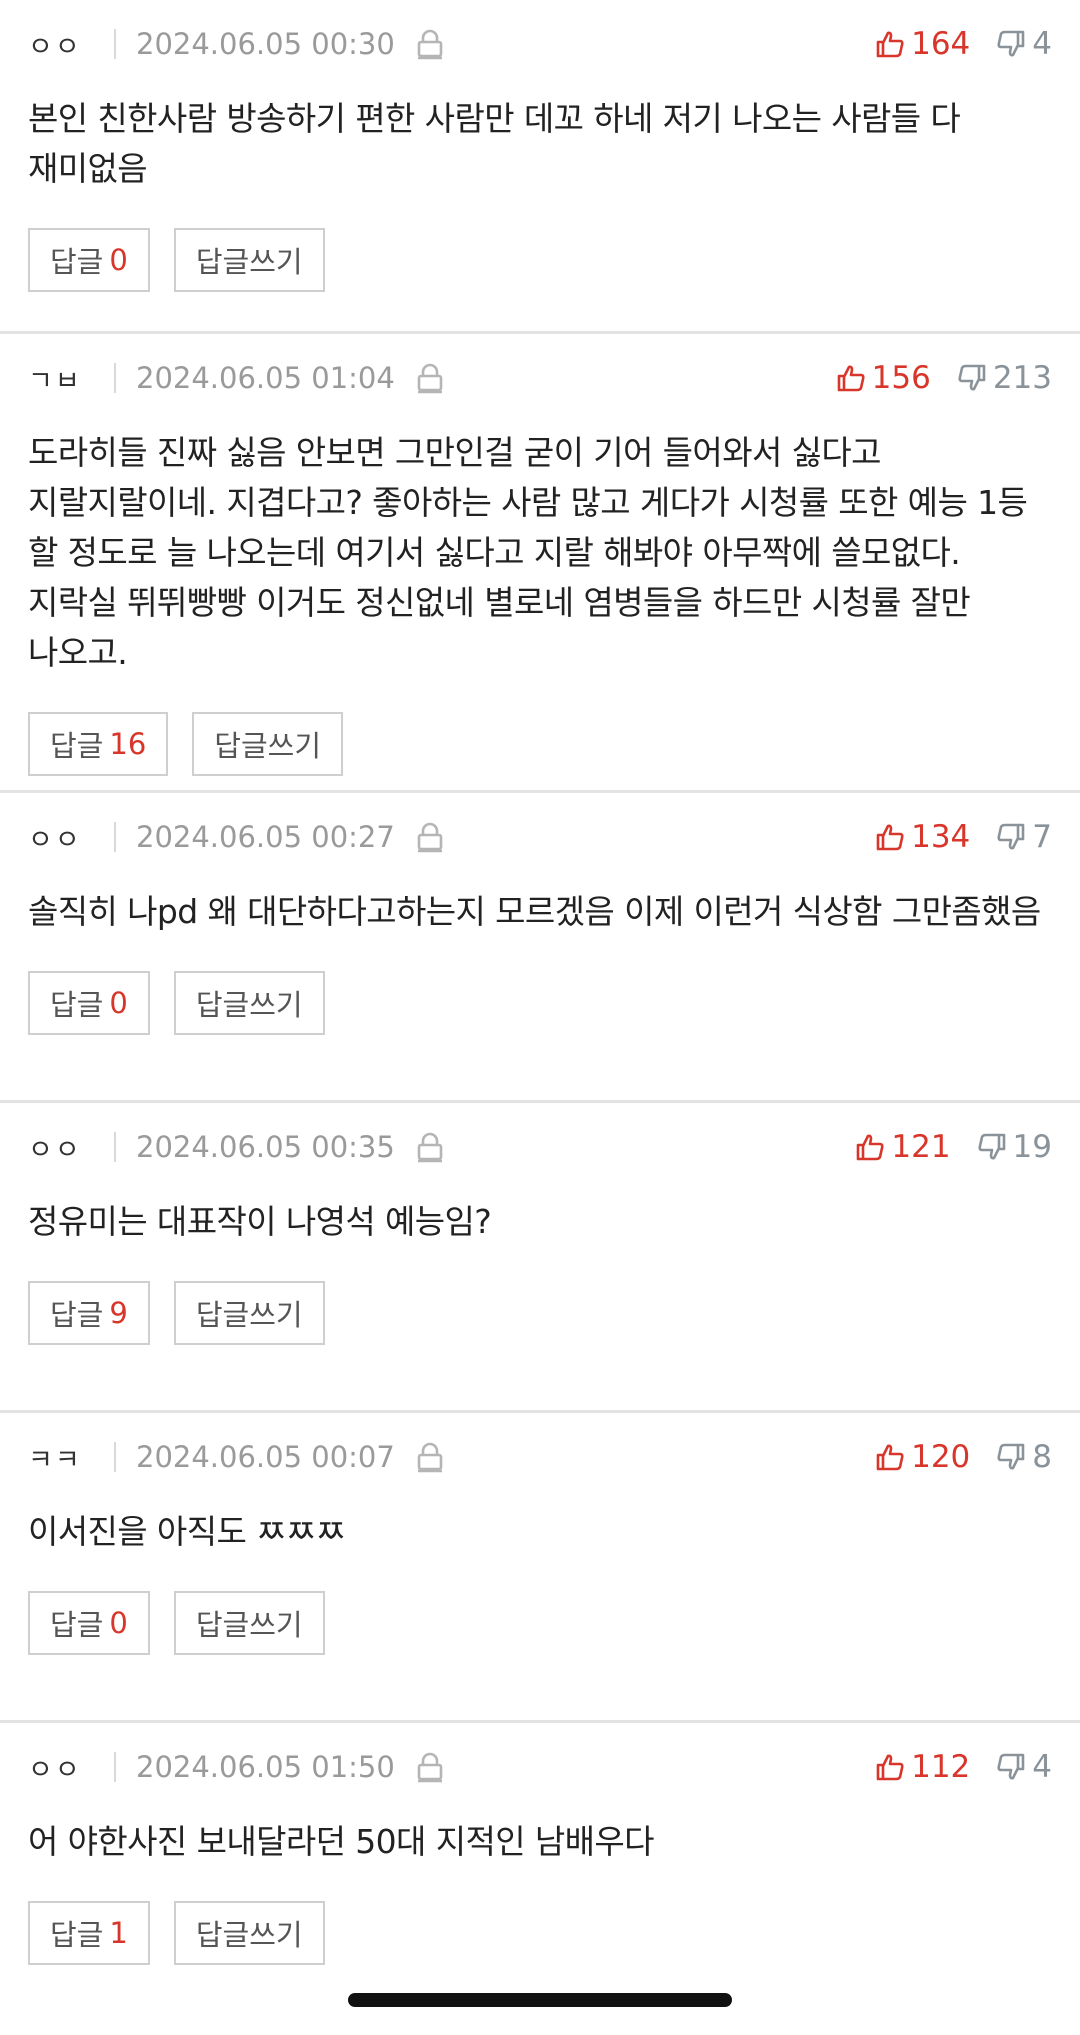 This screenshot has width=1080, height=2035. Describe the element at coordinates (265, 1457) in the screenshot. I see `comment-date: 2024.06.05 00:07` at that location.